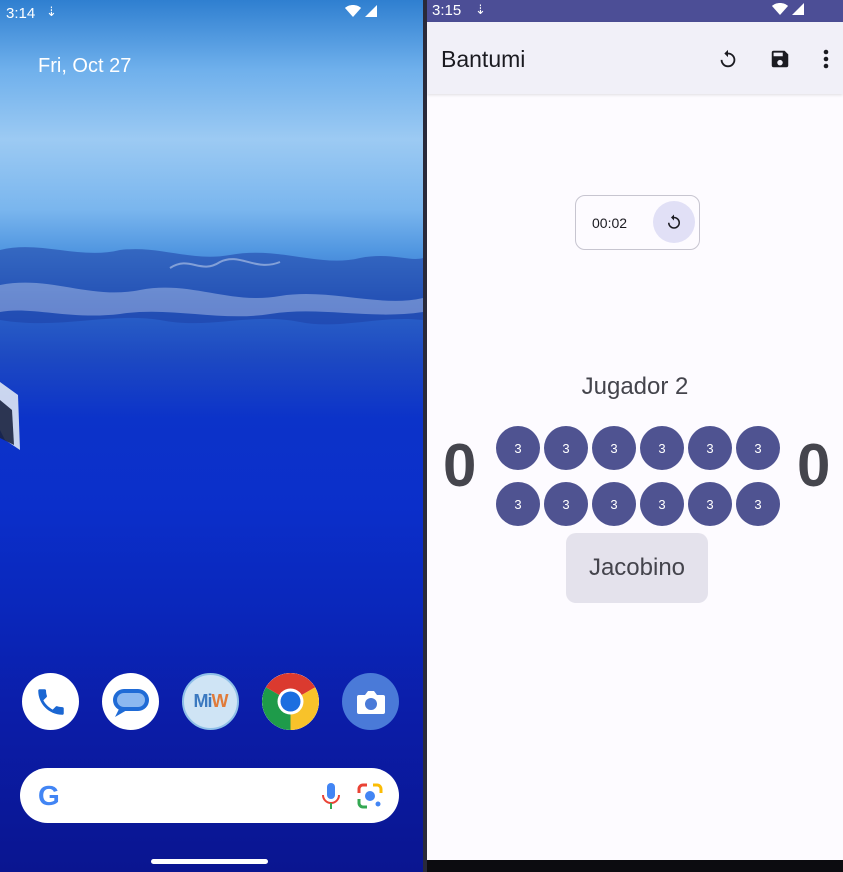 The image size is (843, 872). I want to click on player2-pits: 3 3 3 3 3 3, so click(638, 448).